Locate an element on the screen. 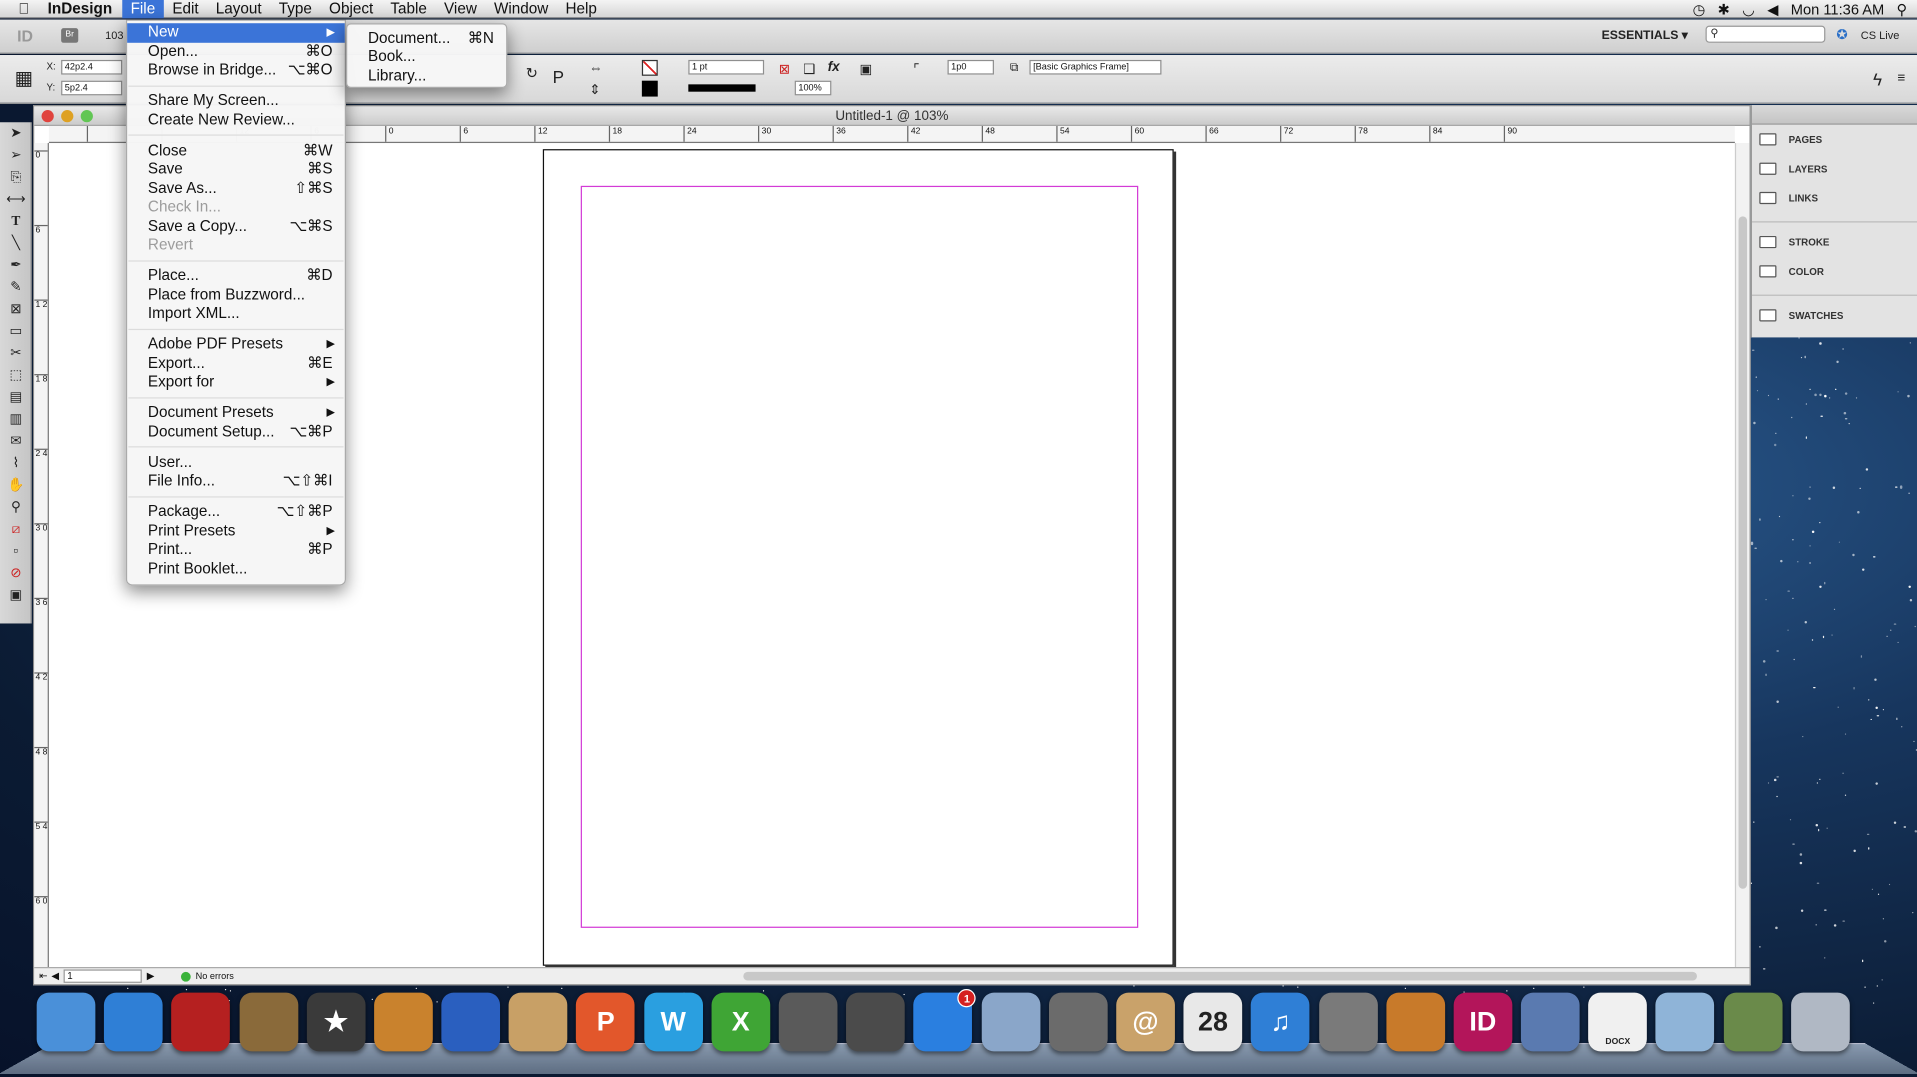 The image size is (1917, 1077). menu-item-save: Save ⌘S is located at coordinates (236, 169).